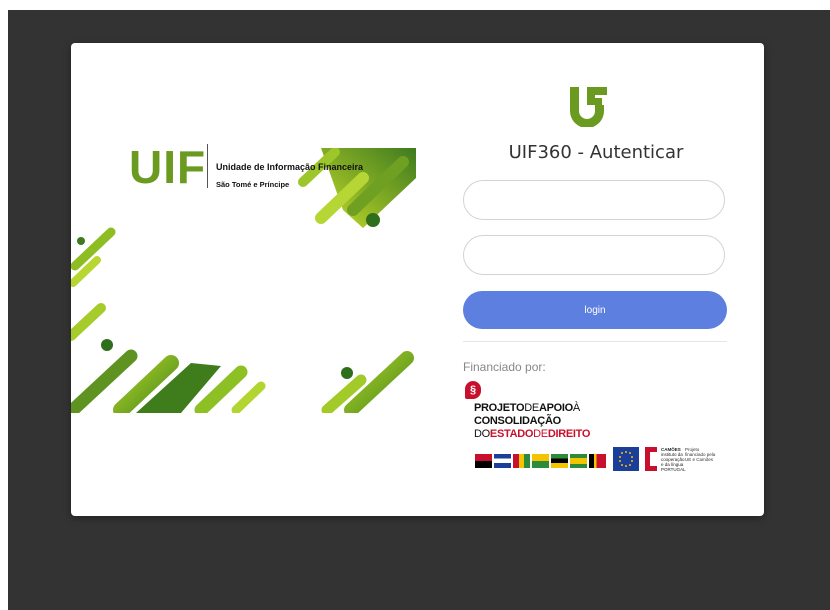 This screenshot has height=610, width=830. I want to click on page-title: UIF360 - Autenticar, so click(596, 152).